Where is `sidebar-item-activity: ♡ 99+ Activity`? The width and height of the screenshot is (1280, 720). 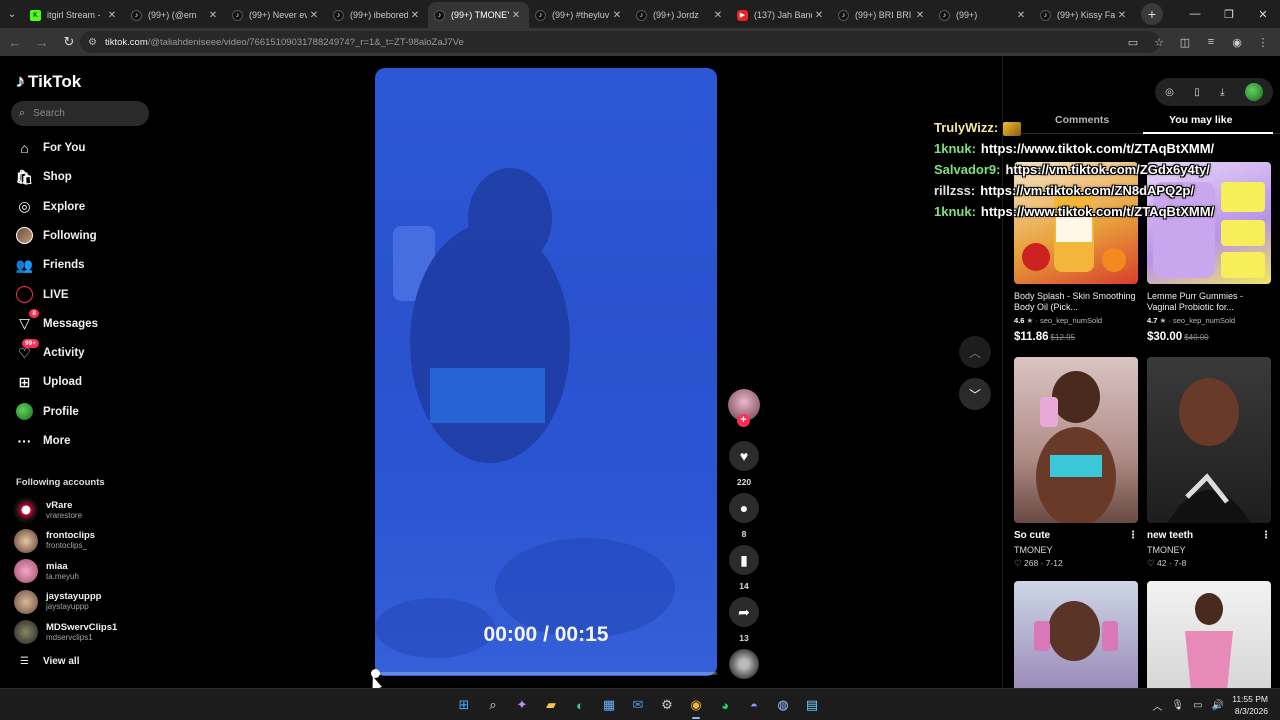 sidebar-item-activity: ♡ 99+ Activity is located at coordinates (50, 351).